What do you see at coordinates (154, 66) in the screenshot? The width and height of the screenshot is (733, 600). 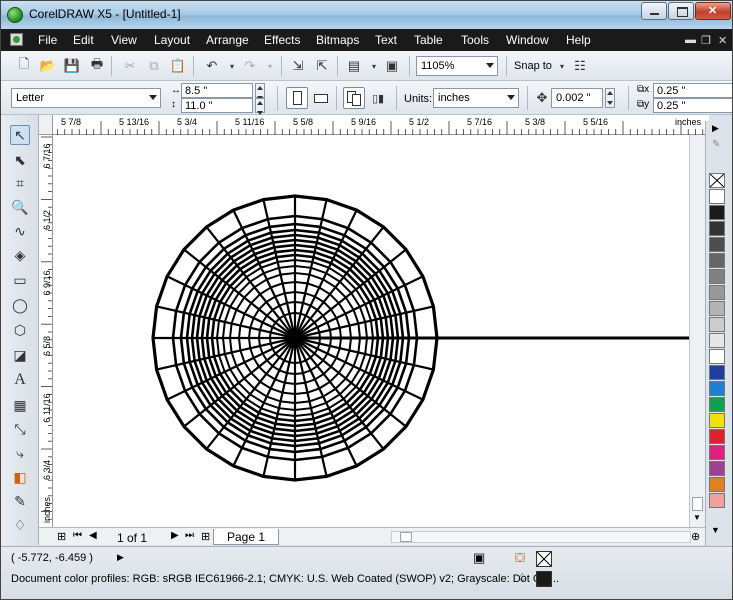 I see `copy-icon: ⧉` at bounding box center [154, 66].